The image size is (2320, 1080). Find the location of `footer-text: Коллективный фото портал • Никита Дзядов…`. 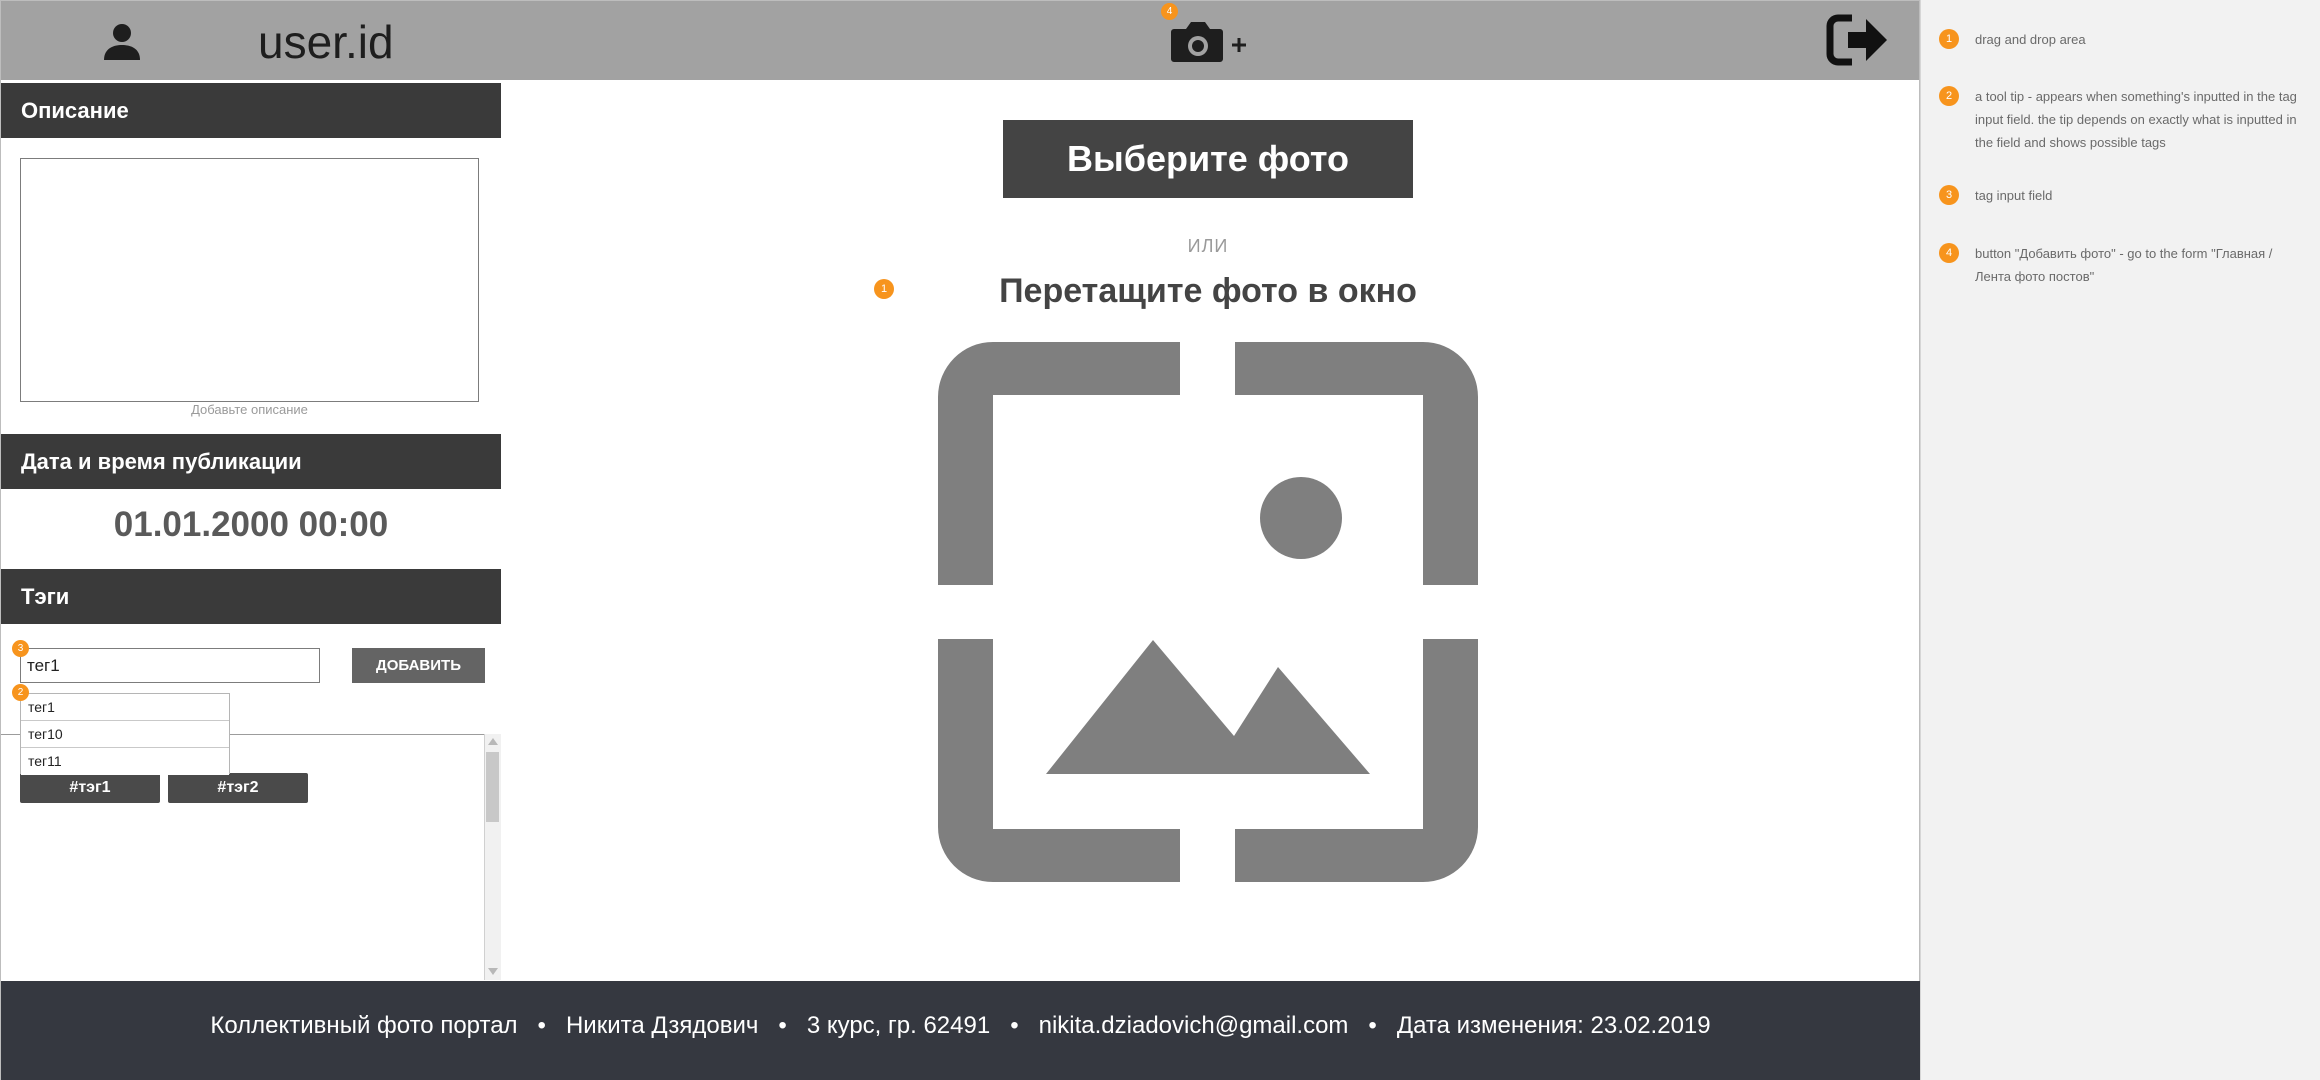

footer-text: Коллективный фото портал • Никита Дзядов… is located at coordinates (960, 1025).